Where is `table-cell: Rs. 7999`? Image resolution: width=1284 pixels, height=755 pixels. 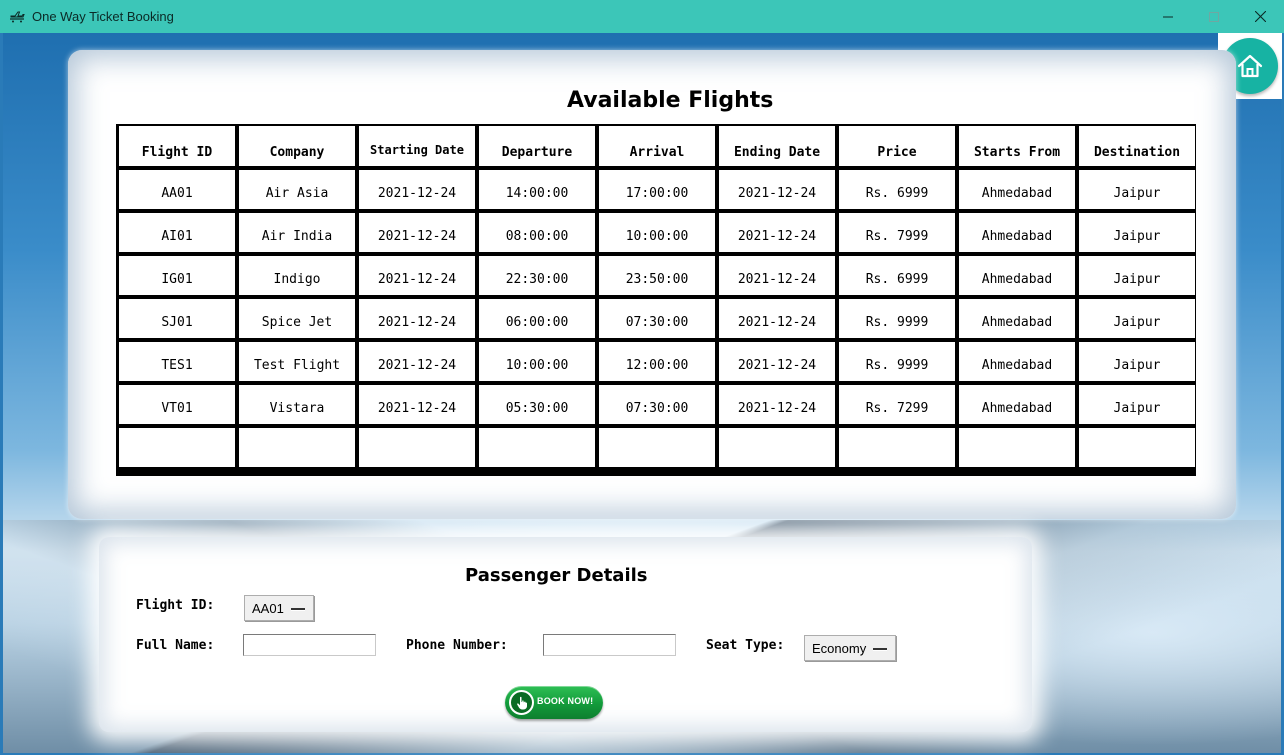
table-cell: Rs. 7999 is located at coordinates (896, 232).